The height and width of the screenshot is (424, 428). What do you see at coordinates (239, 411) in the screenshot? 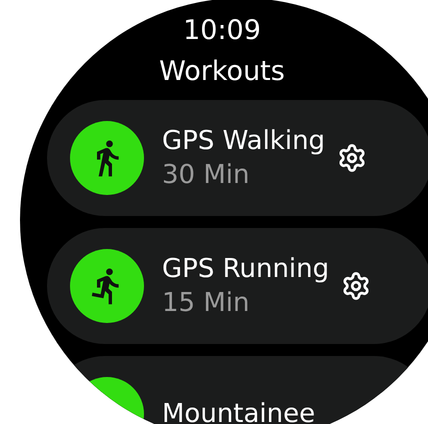
I see `workout-name: Mountainee` at bounding box center [239, 411].